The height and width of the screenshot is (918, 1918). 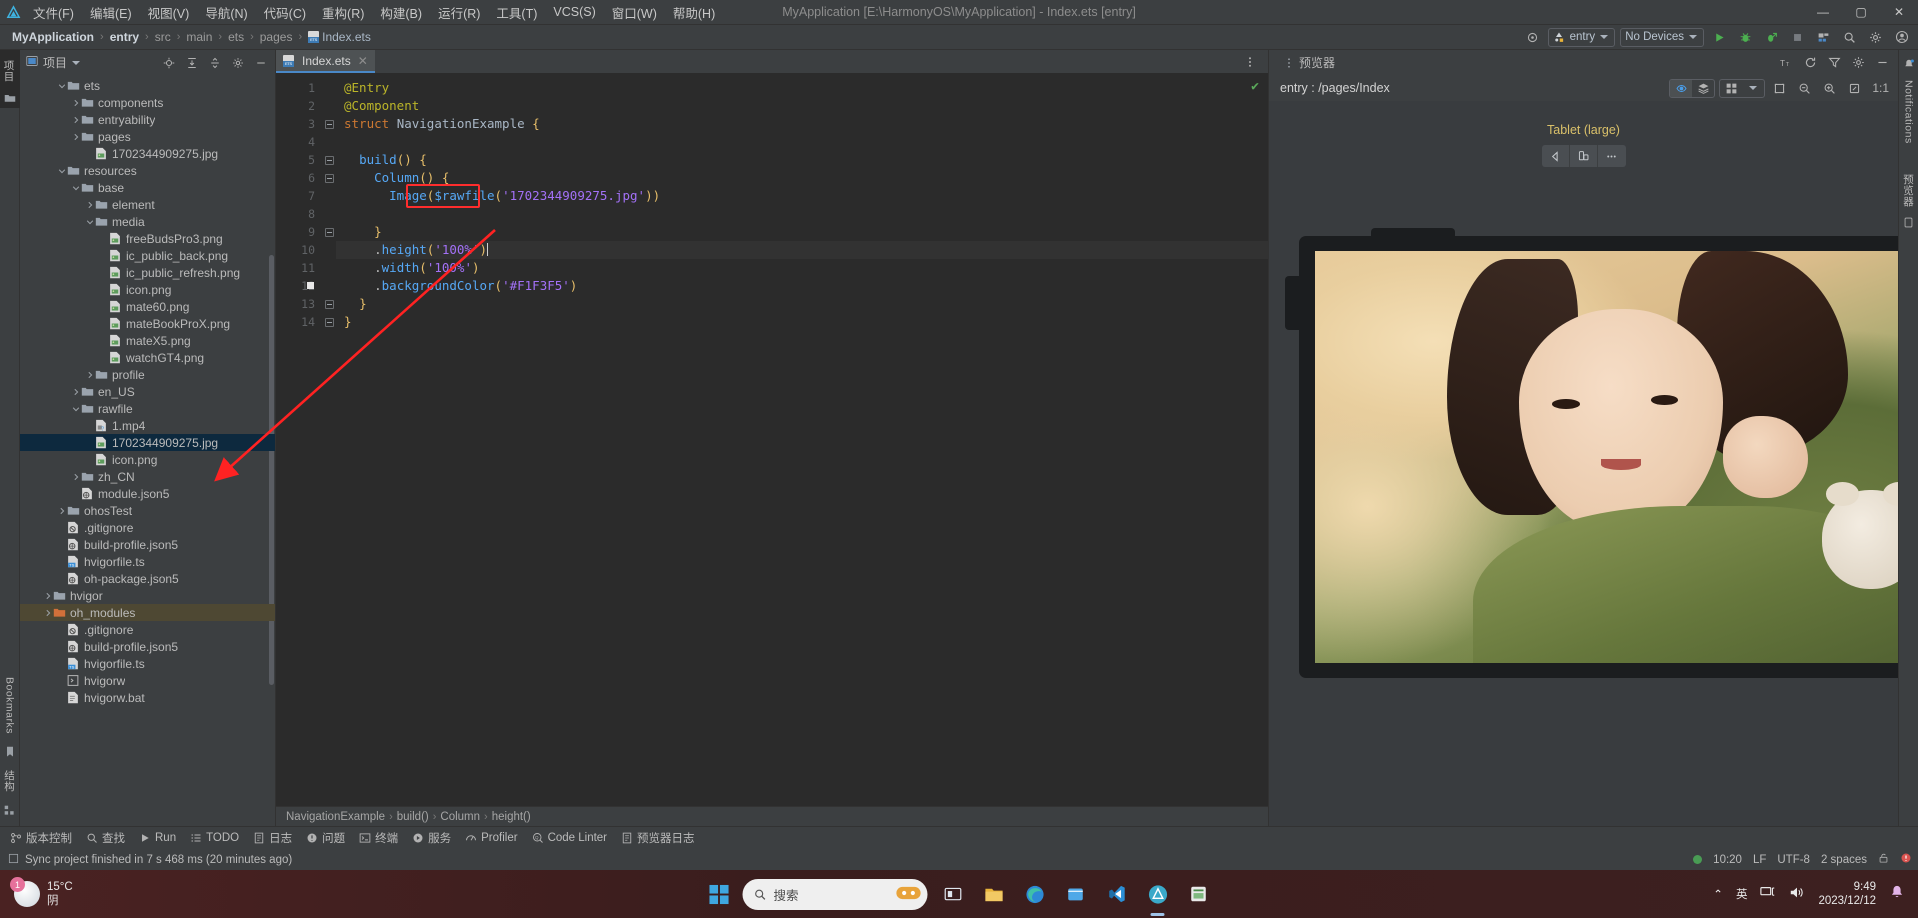 What do you see at coordinates (147, 204) in the screenshot?
I see `tree-node: element` at bounding box center [147, 204].